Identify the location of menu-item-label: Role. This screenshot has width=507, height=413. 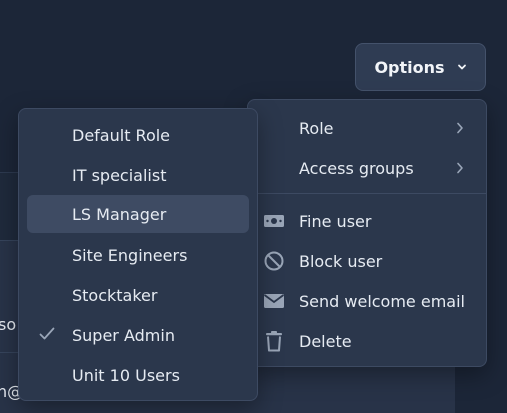
(316, 128).